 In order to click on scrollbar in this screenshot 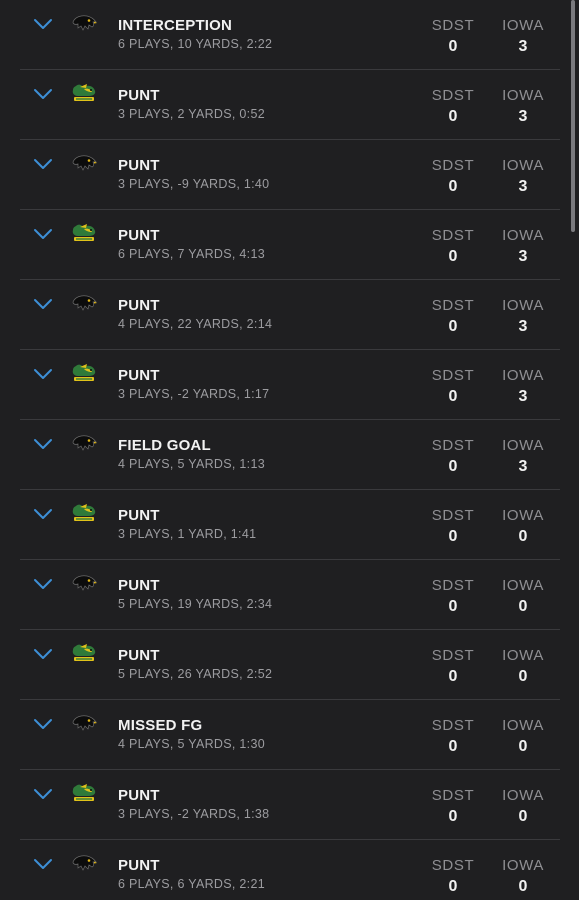, I will do `click(573, 116)`.